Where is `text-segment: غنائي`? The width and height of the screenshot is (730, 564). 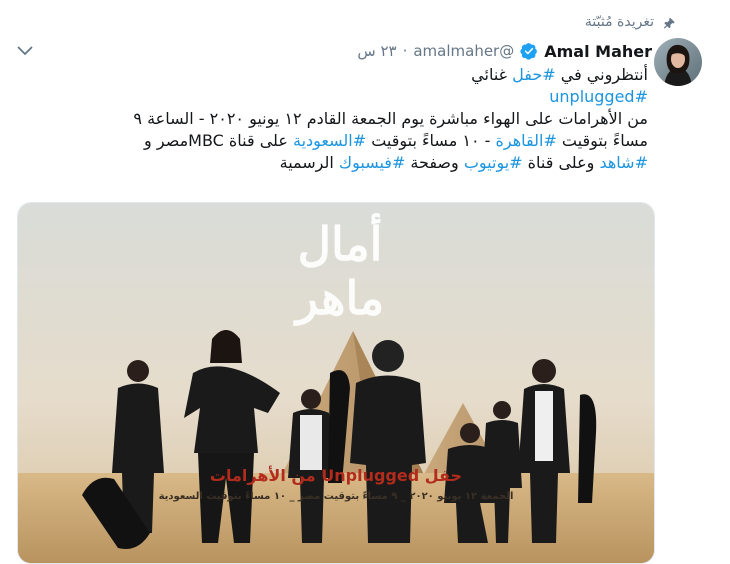
text-segment: غنائي is located at coordinates (492, 74).